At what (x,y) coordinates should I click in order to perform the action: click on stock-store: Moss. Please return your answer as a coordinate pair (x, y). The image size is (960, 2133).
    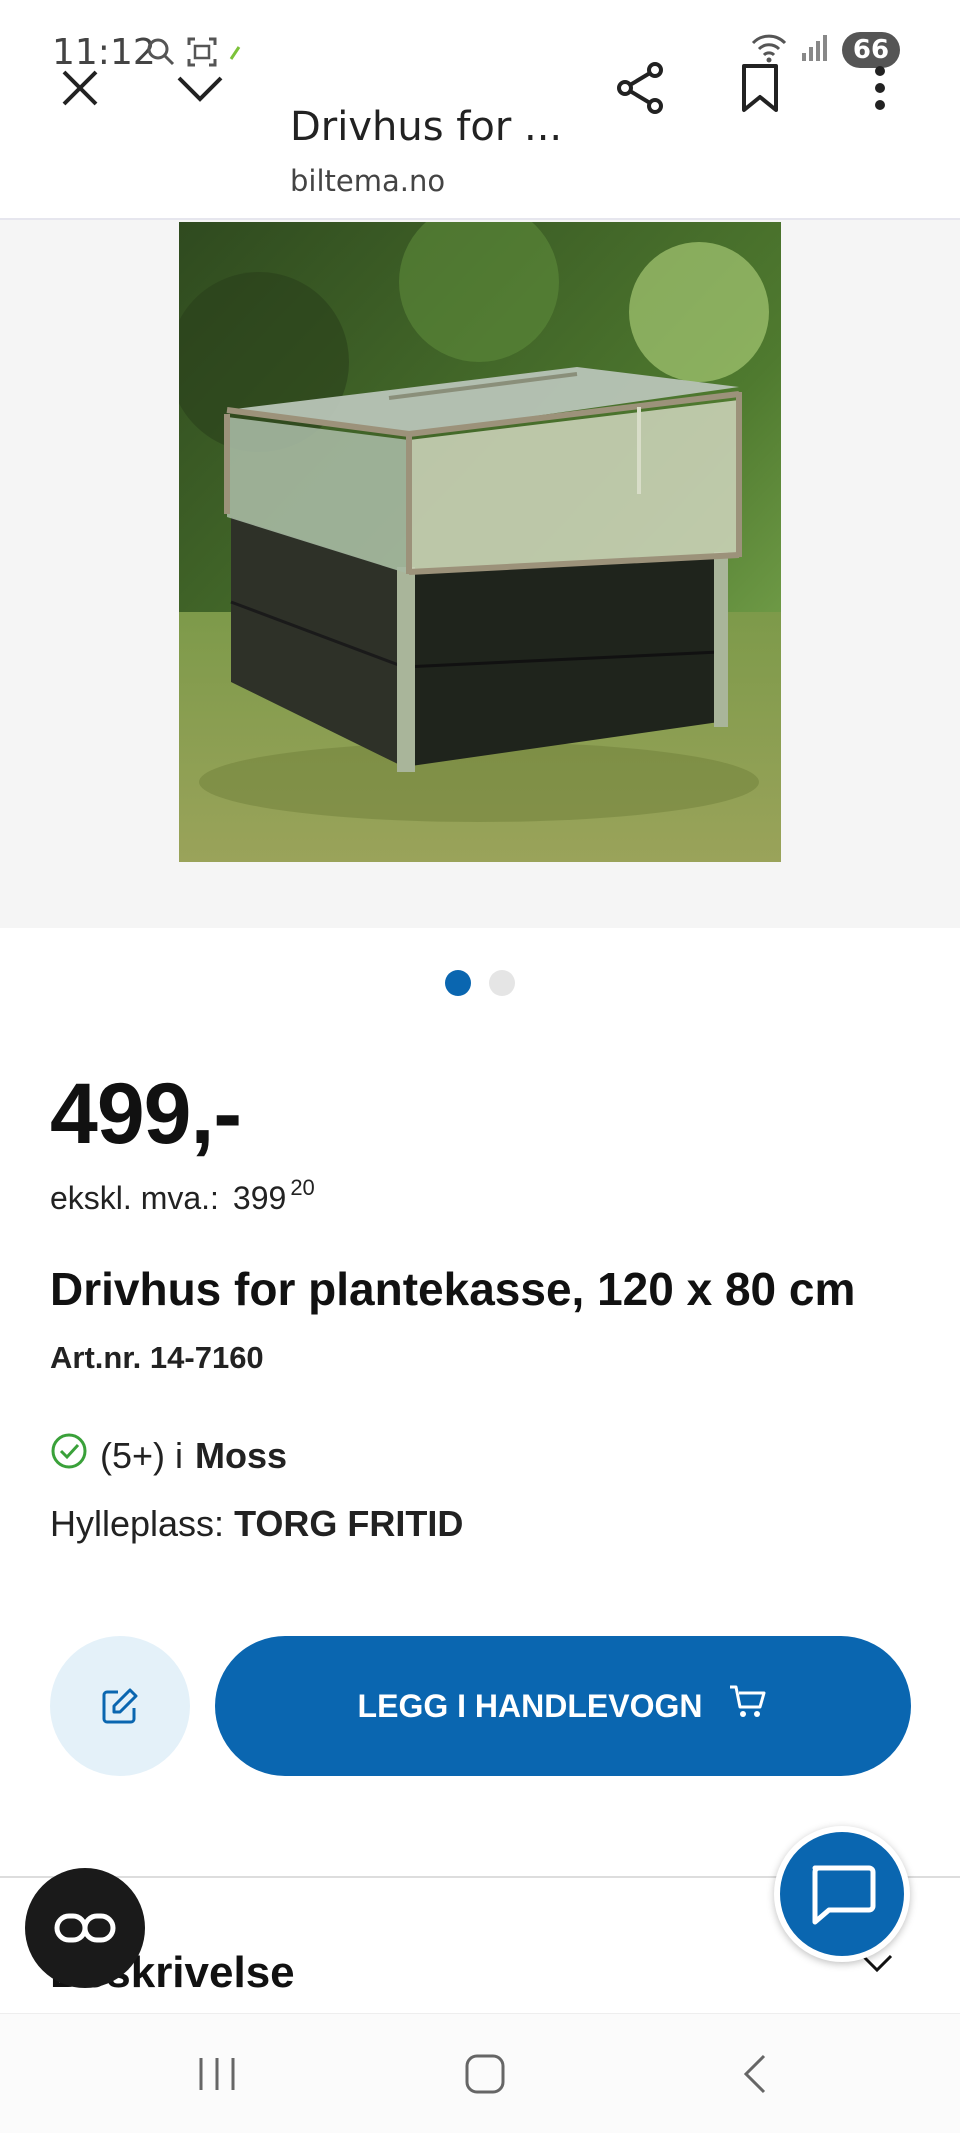
    Looking at the image, I should click on (241, 1456).